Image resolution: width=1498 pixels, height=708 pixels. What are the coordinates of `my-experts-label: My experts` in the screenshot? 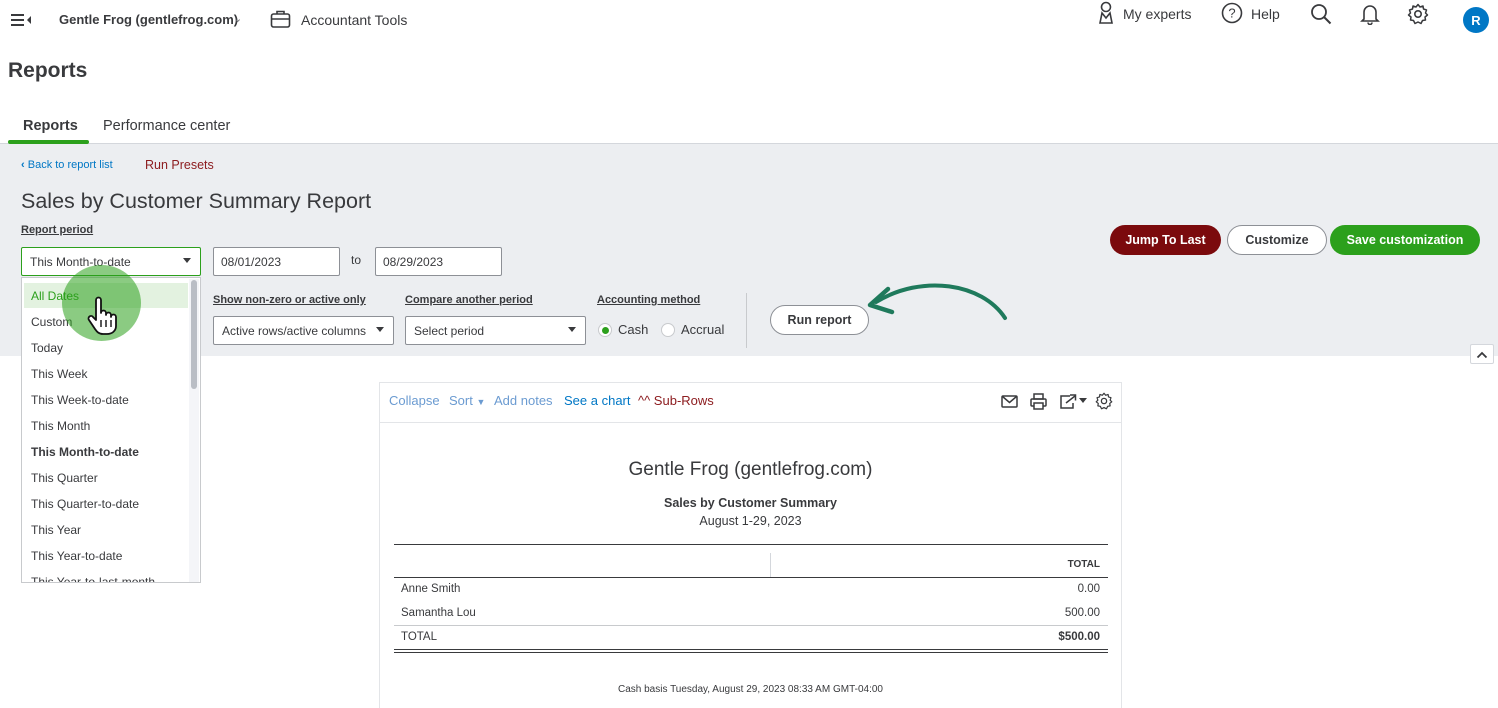 It's located at (1157, 14).